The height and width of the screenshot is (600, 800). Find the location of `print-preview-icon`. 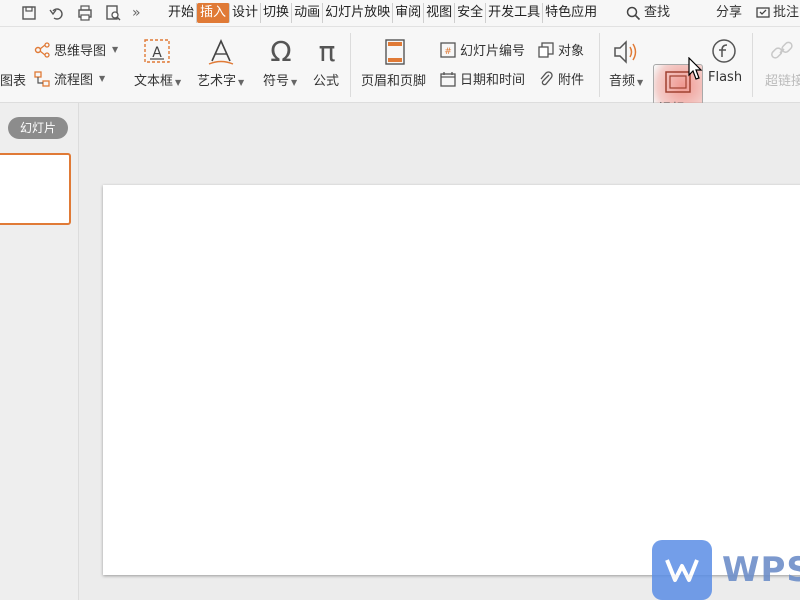

print-preview-icon is located at coordinates (113, 13).